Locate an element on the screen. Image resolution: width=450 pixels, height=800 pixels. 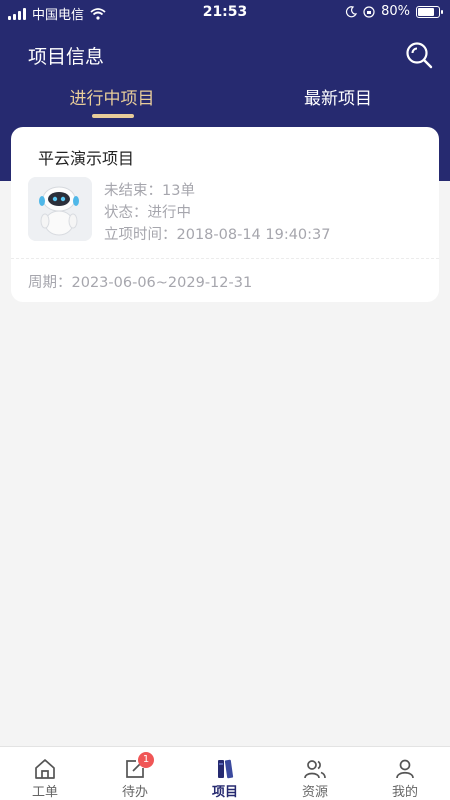
tabbar-label: 项目 is located at coordinates (224, 792).